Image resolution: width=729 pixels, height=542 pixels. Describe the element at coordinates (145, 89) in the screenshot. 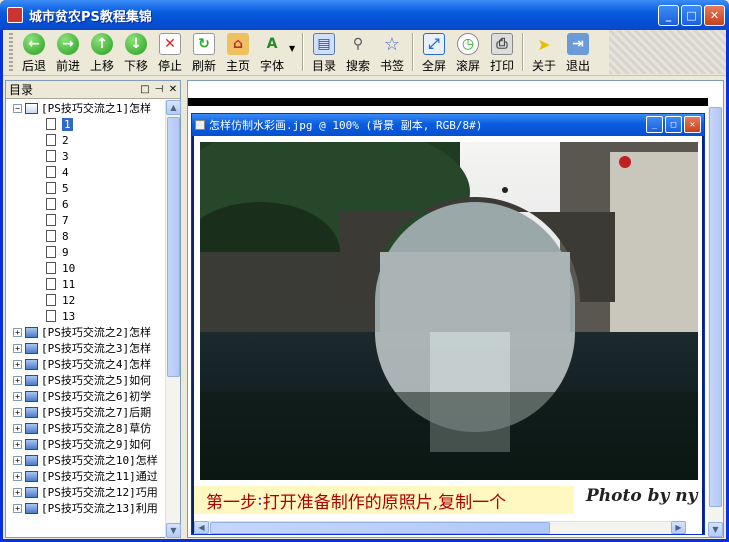

I see `pane-menu-icon: □` at that location.